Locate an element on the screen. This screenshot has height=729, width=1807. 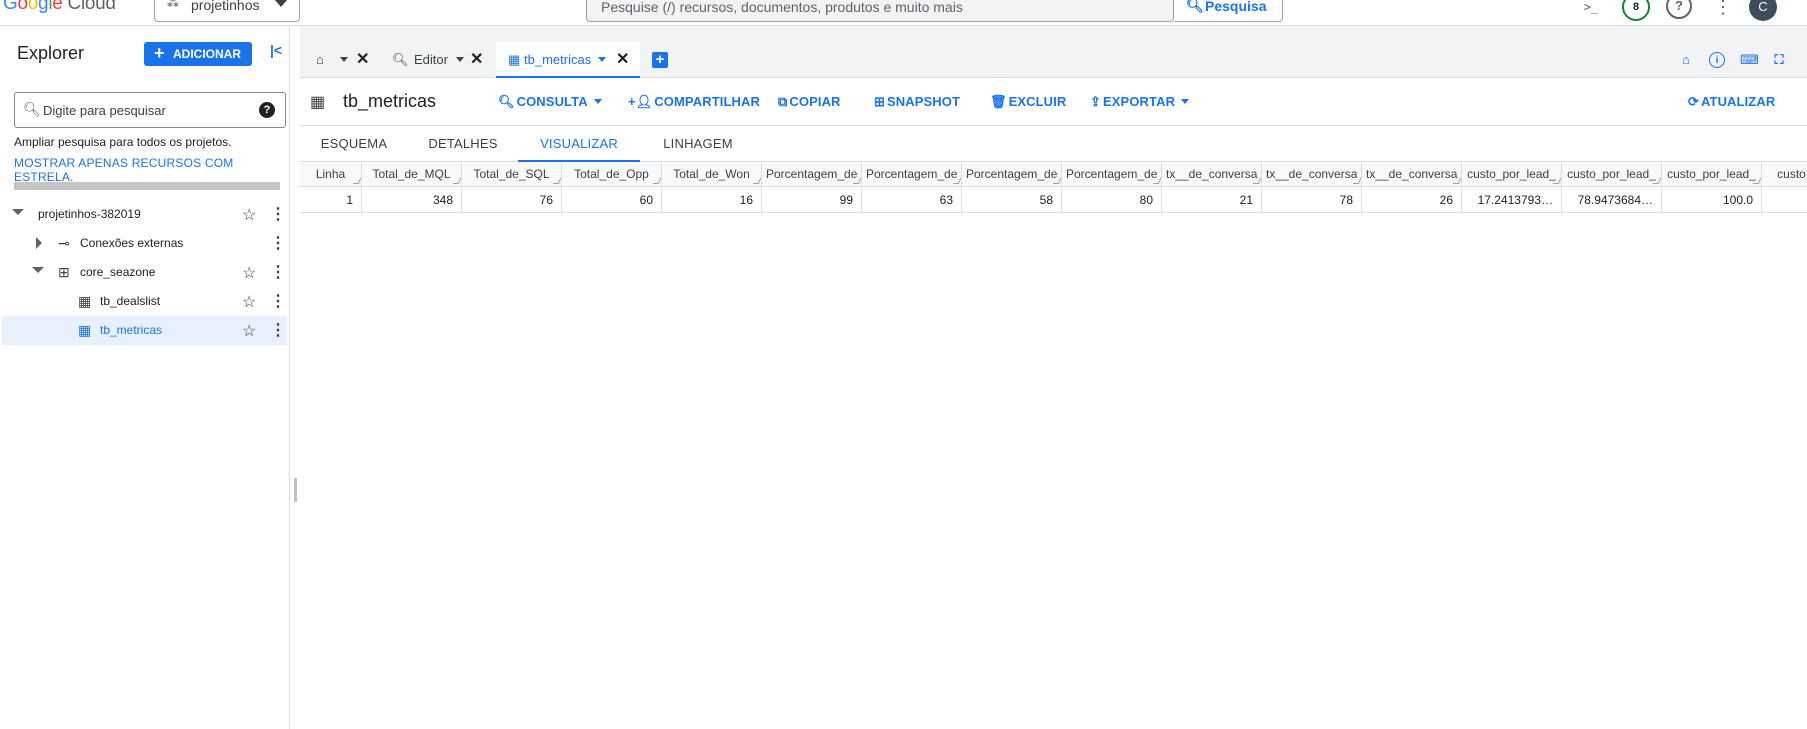
export-button: ⇪ EXPORTAR is located at coordinates (1140, 102).